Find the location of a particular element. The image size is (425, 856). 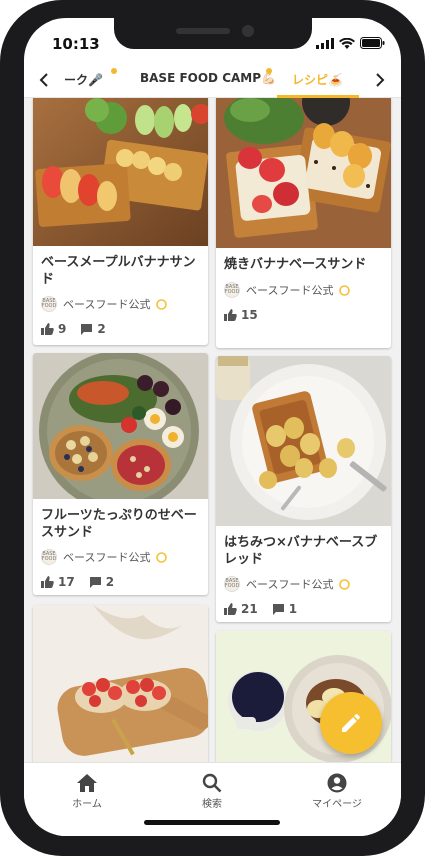

like-count: 15 is located at coordinates (249, 315).